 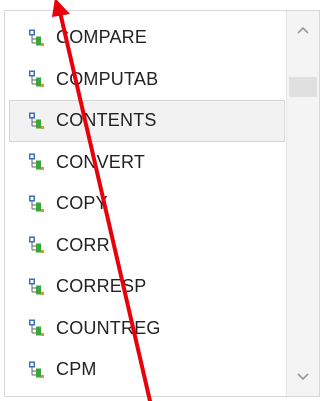 I want to click on list-item-computab: COMPUTAB, so click(x=146, y=80).